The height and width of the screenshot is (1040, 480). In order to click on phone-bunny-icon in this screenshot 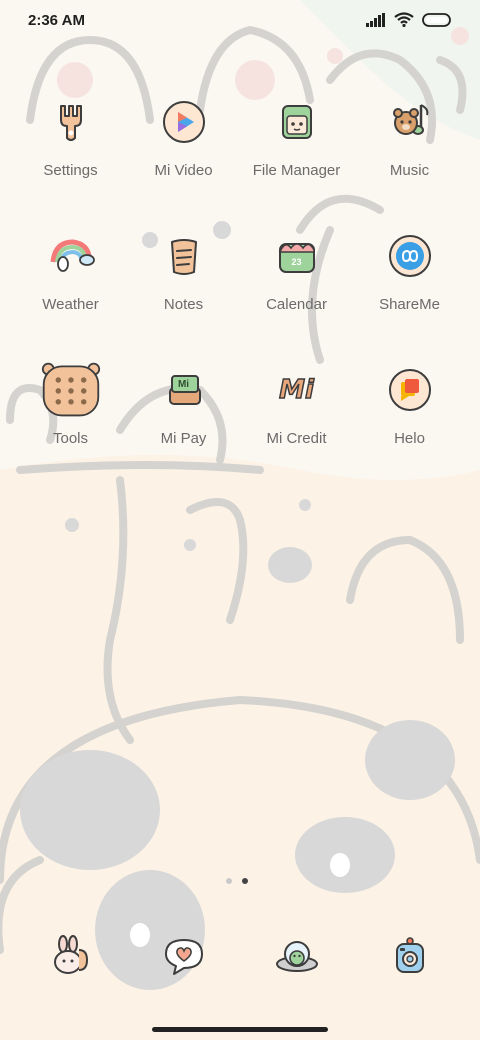, I will do `click(71, 956)`.